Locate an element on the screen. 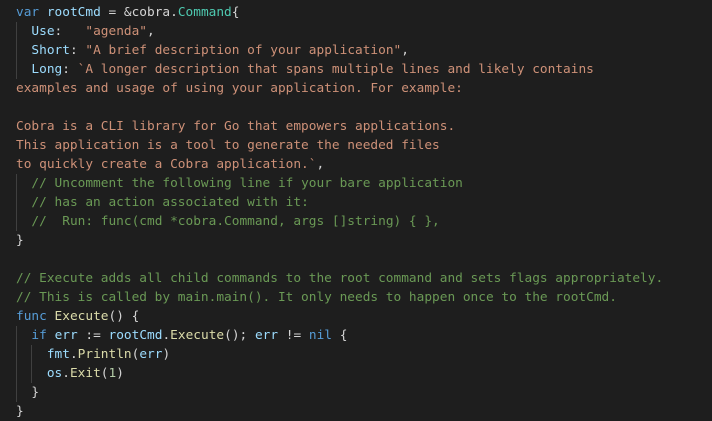 This screenshot has width=712, height=421. code-token: os is located at coordinates (54, 373).